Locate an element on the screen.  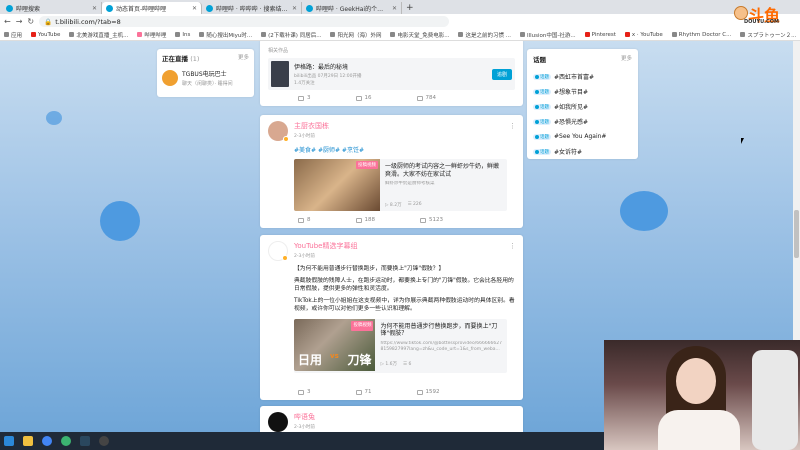
live-item: TGBUS电玩巴士 聊天（闲聊类）· 睡得间 is located at coordinates (205, 78).